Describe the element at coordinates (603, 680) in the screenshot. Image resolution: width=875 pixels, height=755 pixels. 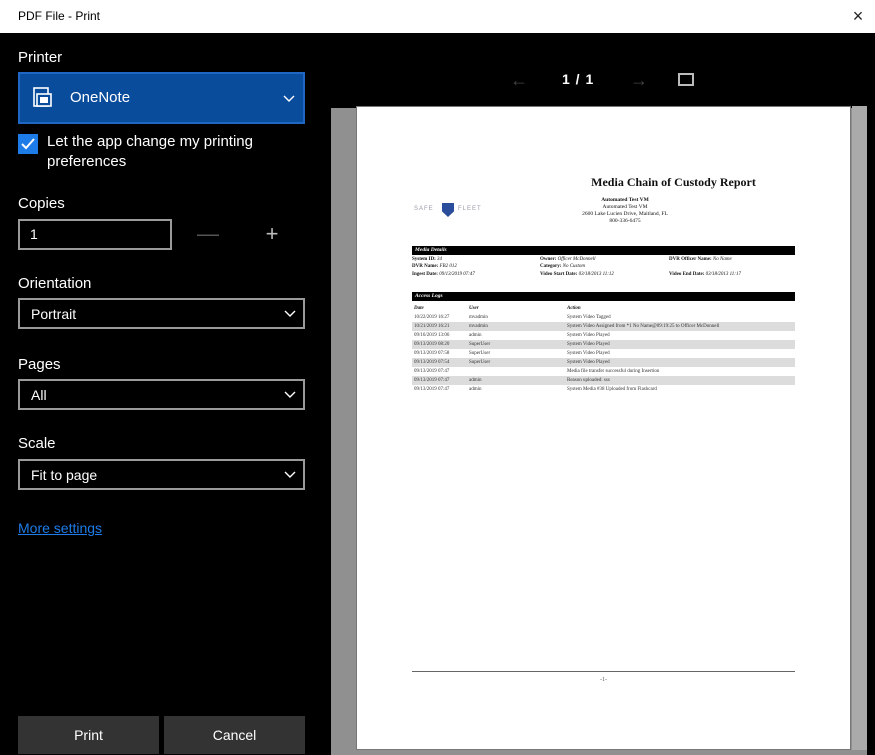
I see `page-number: -1-` at that location.